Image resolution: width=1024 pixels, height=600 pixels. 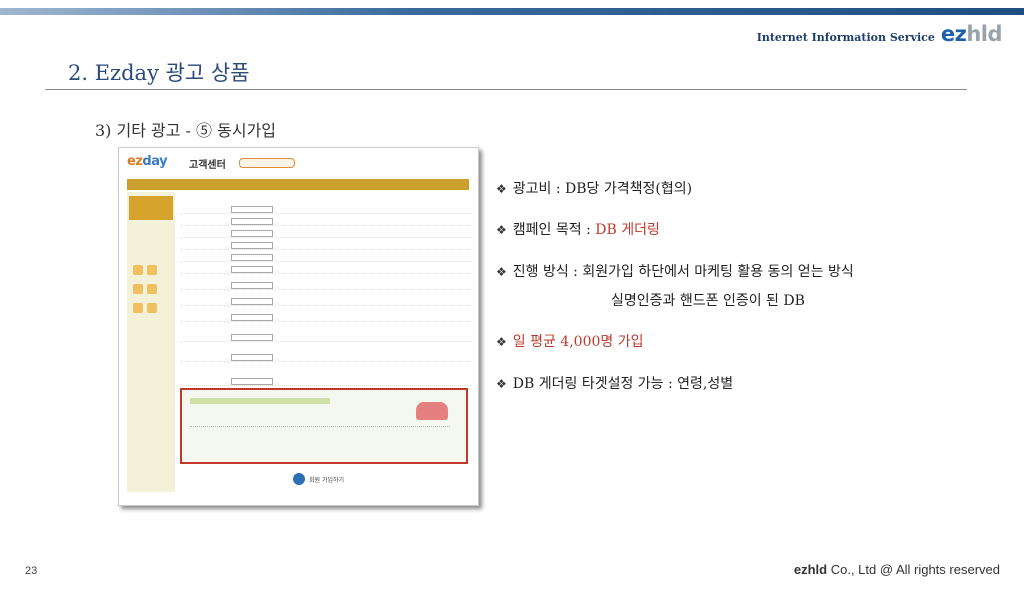 I want to click on screenshot-sidebar, so click(x=151, y=342).